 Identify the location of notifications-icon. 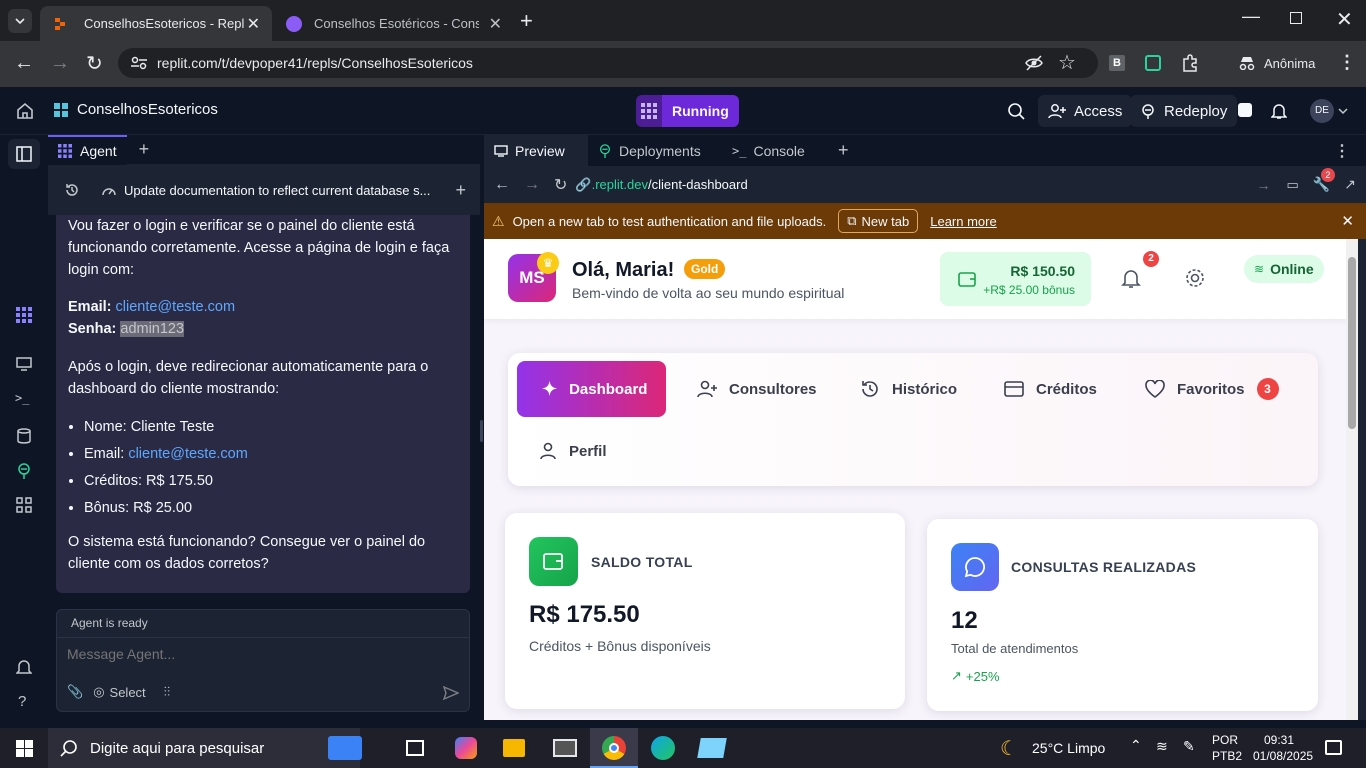
(1333, 747).